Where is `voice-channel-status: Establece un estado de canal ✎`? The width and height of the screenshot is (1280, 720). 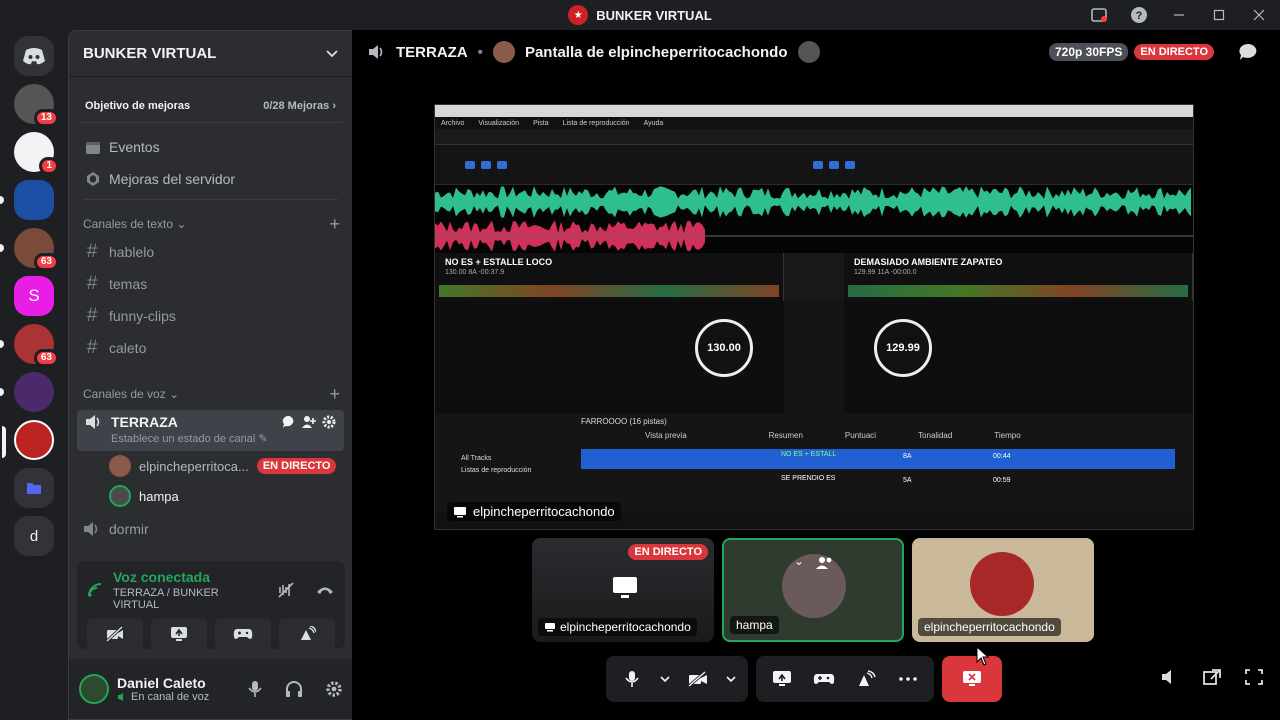
voice-channel-status: Establece un estado de canal ✎ is located at coordinates (223, 438).